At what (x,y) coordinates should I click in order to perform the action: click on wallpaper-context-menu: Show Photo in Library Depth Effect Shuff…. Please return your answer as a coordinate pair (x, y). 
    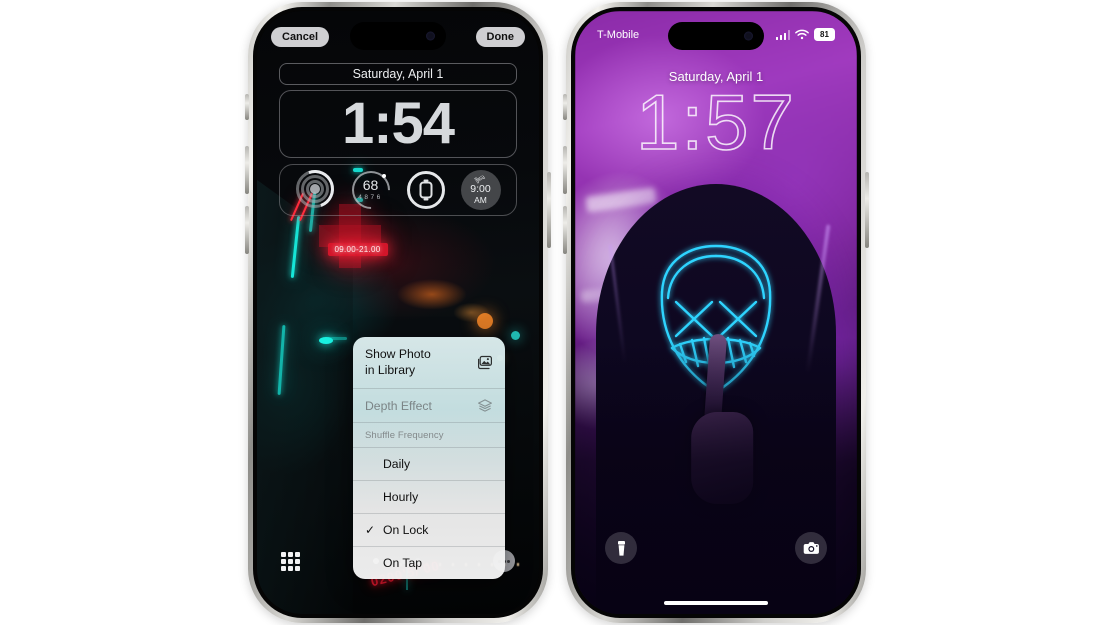
    Looking at the image, I should click on (429, 458).